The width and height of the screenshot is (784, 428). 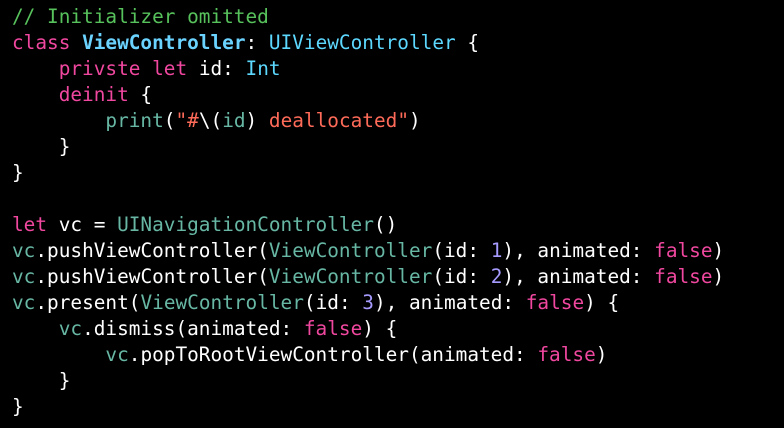 I want to click on code-token-keyword: deinit, so click(x=93, y=94).